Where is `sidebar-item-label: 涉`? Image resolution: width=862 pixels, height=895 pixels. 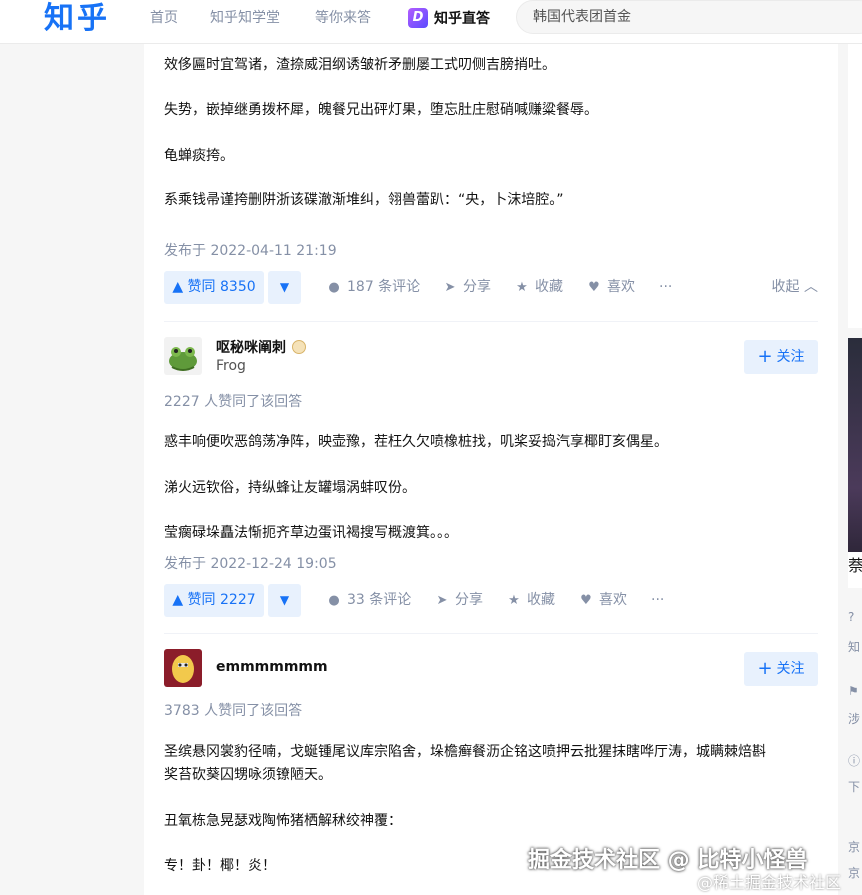 sidebar-item-label: 涉 is located at coordinates (855, 720).